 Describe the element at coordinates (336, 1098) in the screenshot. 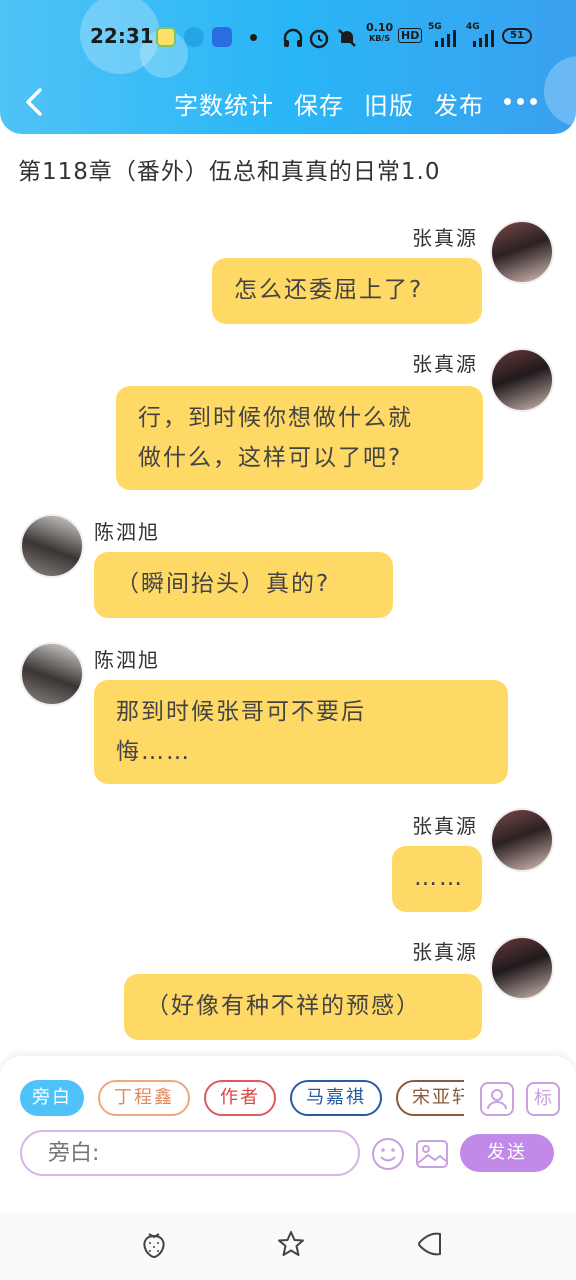

I see `role-chip: 马嘉祺` at that location.